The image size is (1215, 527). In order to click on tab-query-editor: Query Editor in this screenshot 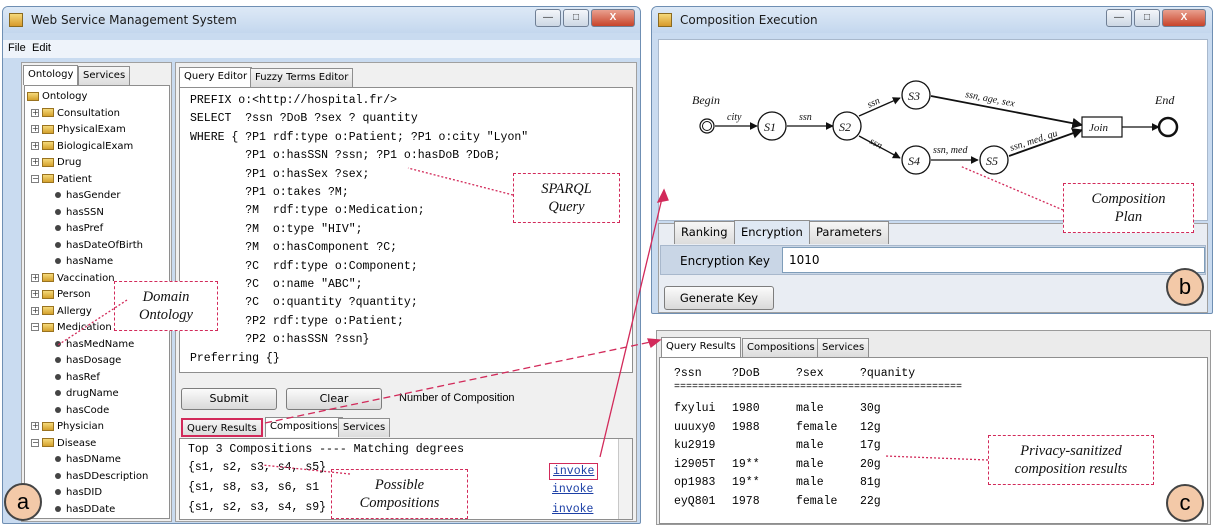, I will do `click(216, 77)`.